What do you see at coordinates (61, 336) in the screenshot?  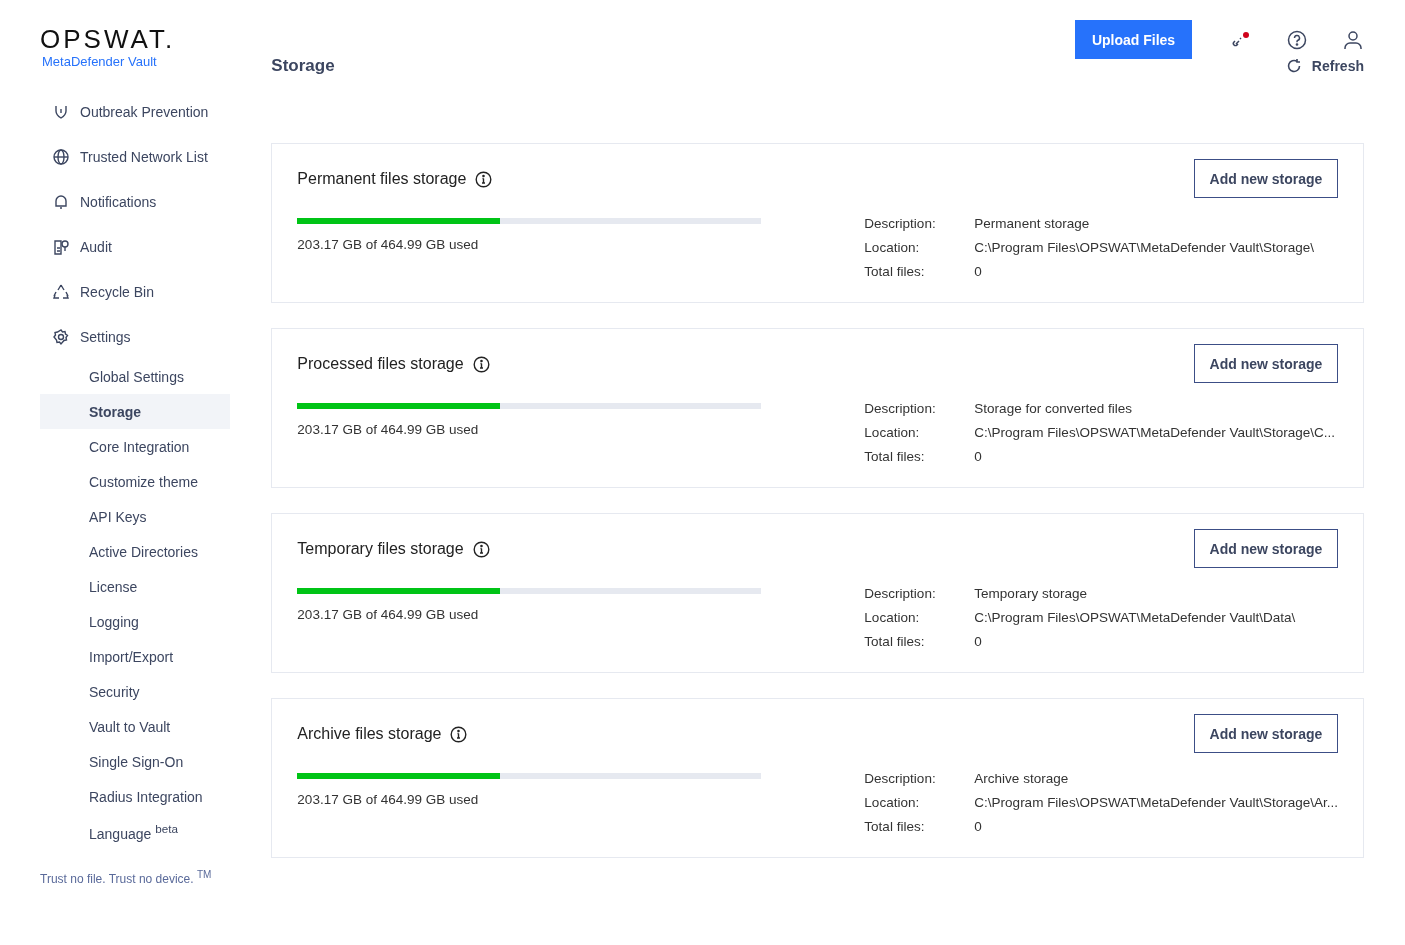 I see `gear-icon` at bounding box center [61, 336].